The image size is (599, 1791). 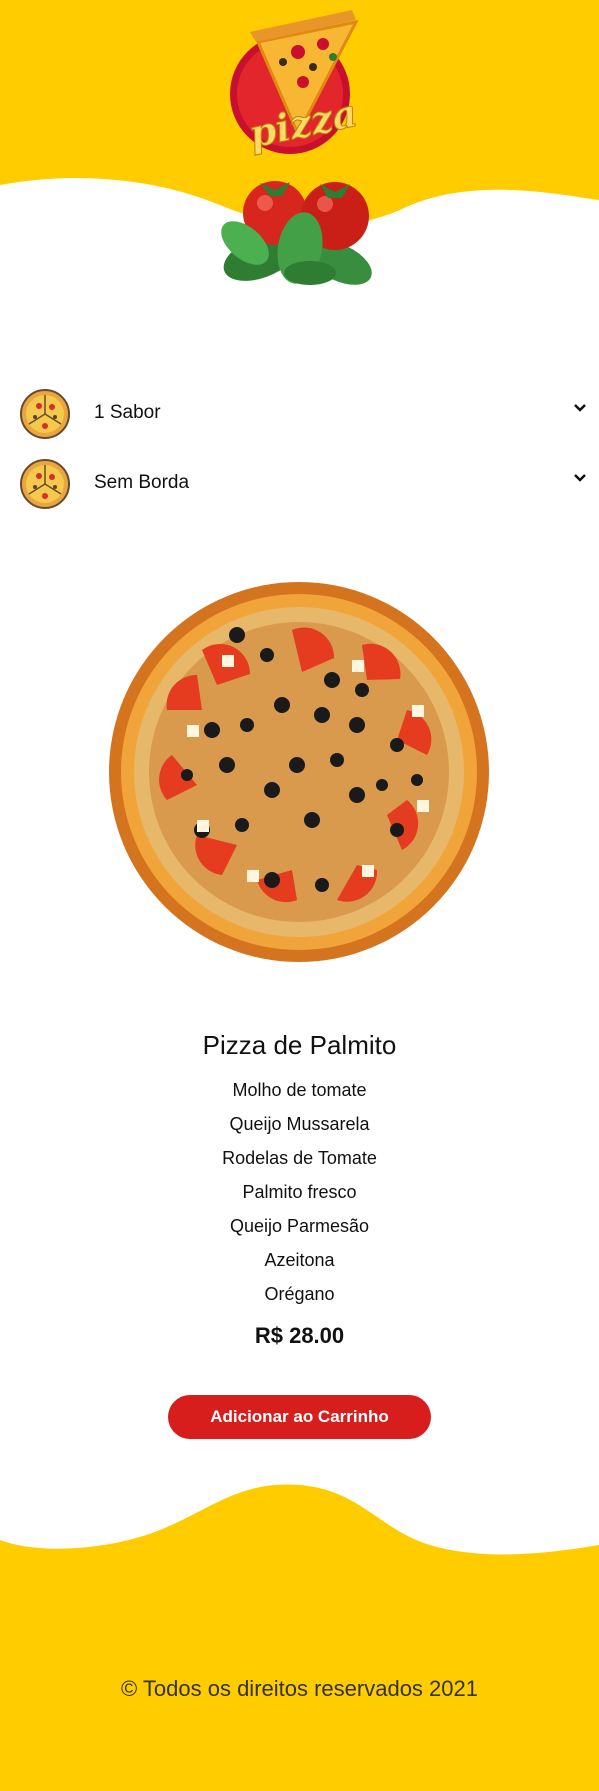 I want to click on pizza-image, so click(x=299, y=772).